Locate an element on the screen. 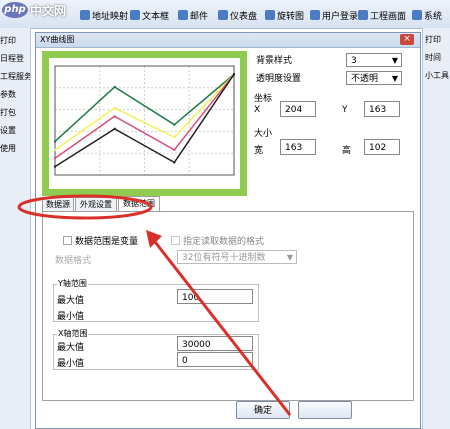 The image size is (450, 429). highlight-ellipse is located at coordinates (85, 207).